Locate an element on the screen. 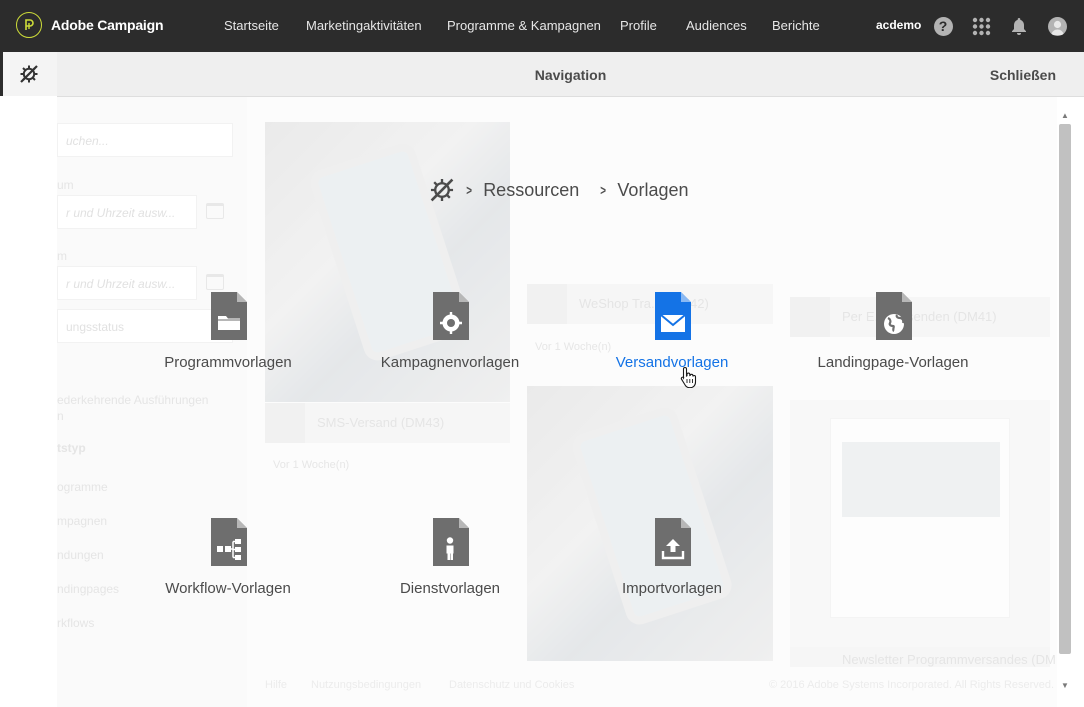 This screenshot has height=707, width=1084. tile-kampagnenvorlagen: Kampagnenvorlagen is located at coordinates (450, 335).